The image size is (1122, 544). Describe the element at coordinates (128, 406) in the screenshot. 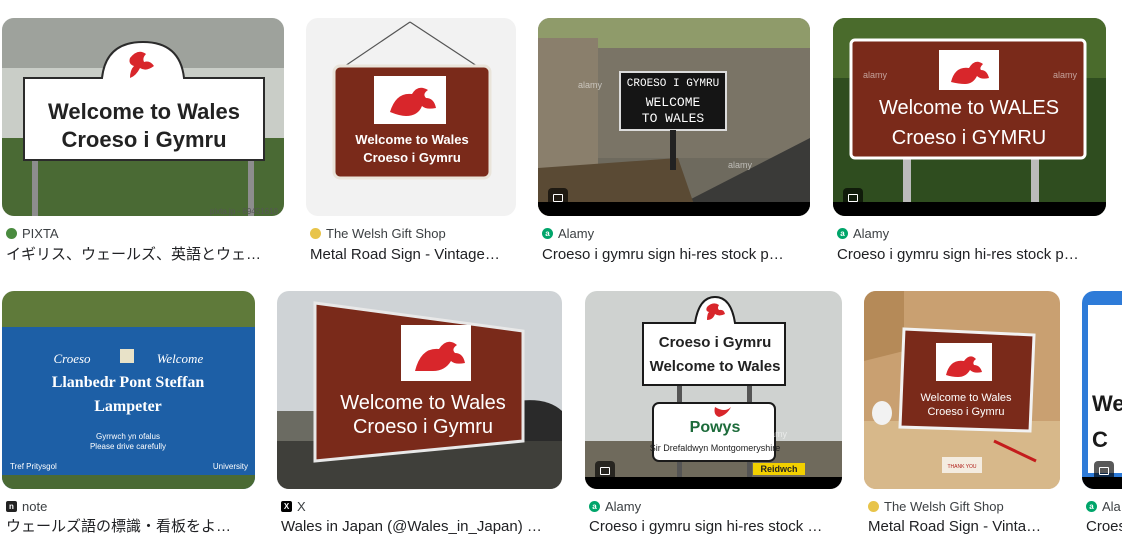

I see `sign-text-town-english: Lampeter` at that location.